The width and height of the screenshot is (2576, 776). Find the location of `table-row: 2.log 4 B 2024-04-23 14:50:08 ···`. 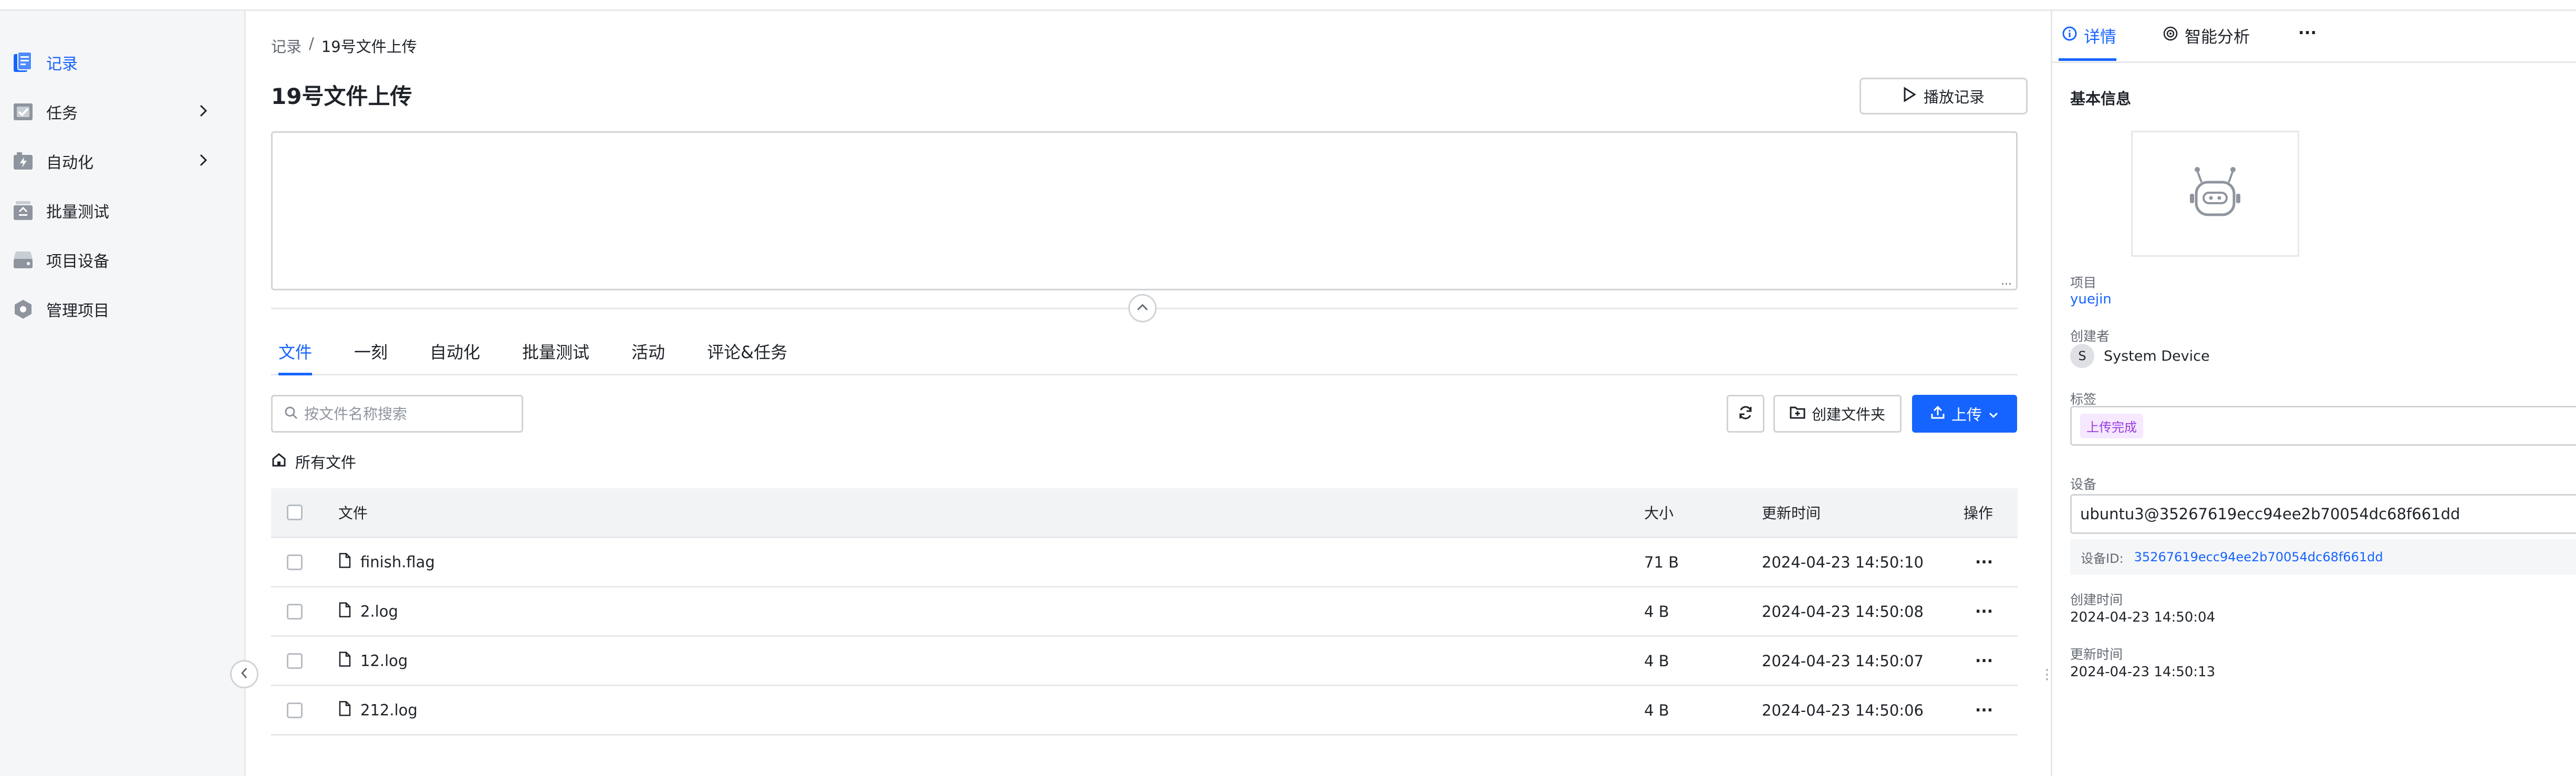

table-row: 2.log 4 B 2024-04-23 14:50:08 ··· is located at coordinates (1144, 612).